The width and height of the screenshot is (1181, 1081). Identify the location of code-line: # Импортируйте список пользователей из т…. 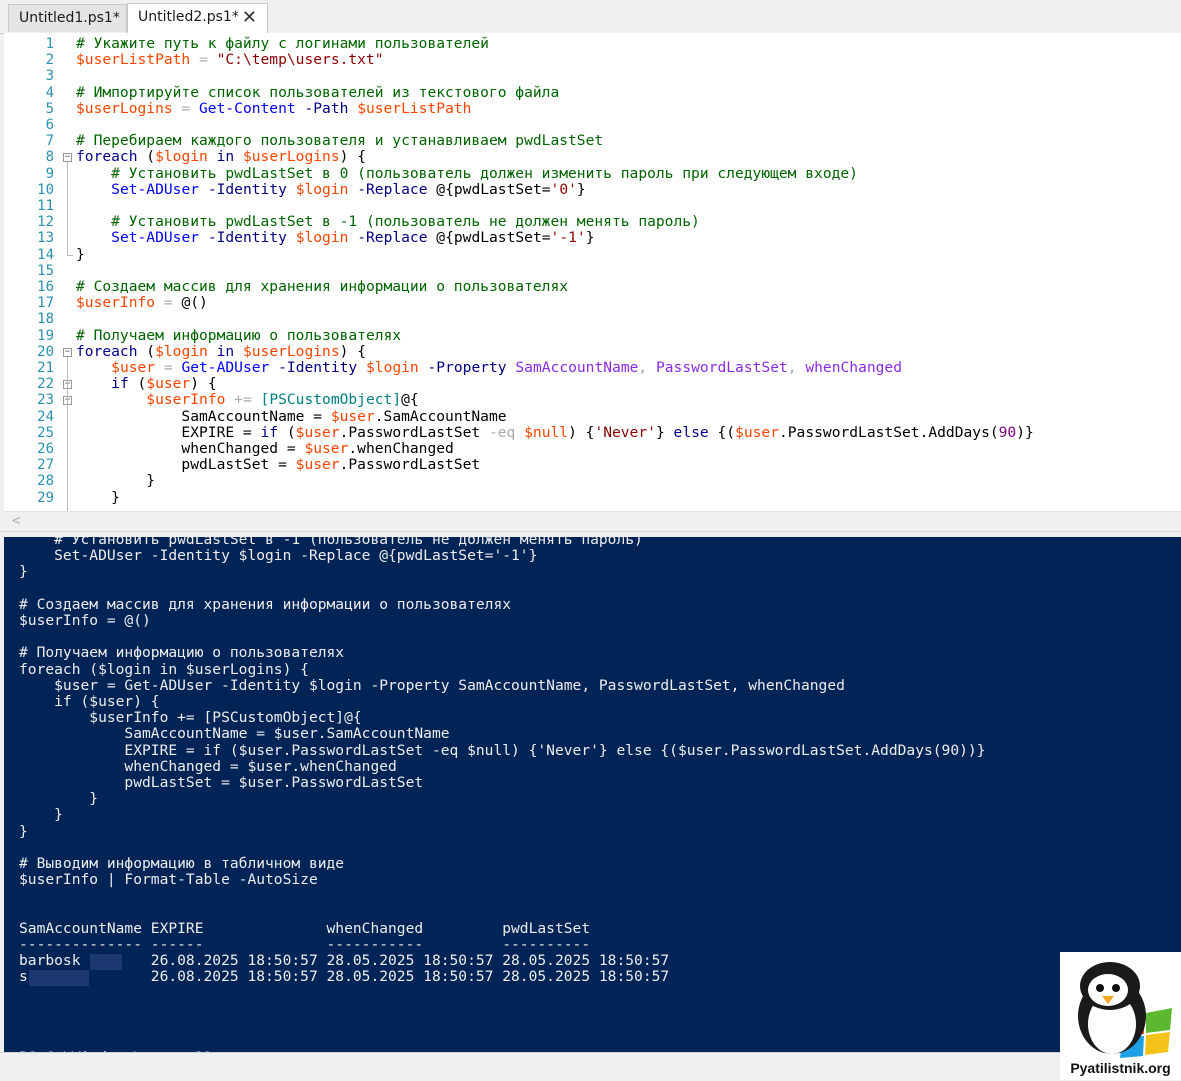
(317, 92).